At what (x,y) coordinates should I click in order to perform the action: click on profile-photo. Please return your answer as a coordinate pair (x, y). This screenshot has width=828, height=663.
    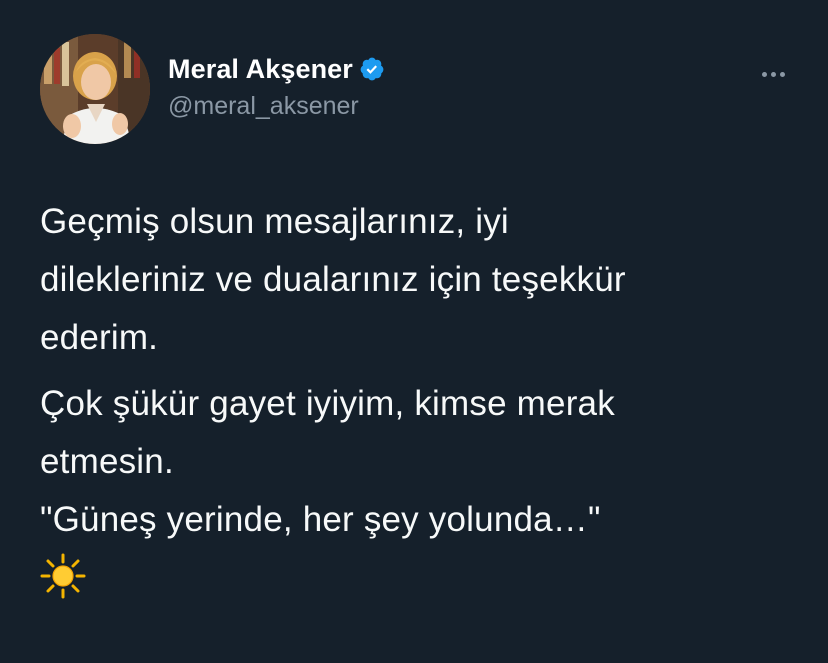
    Looking at the image, I should click on (95, 89).